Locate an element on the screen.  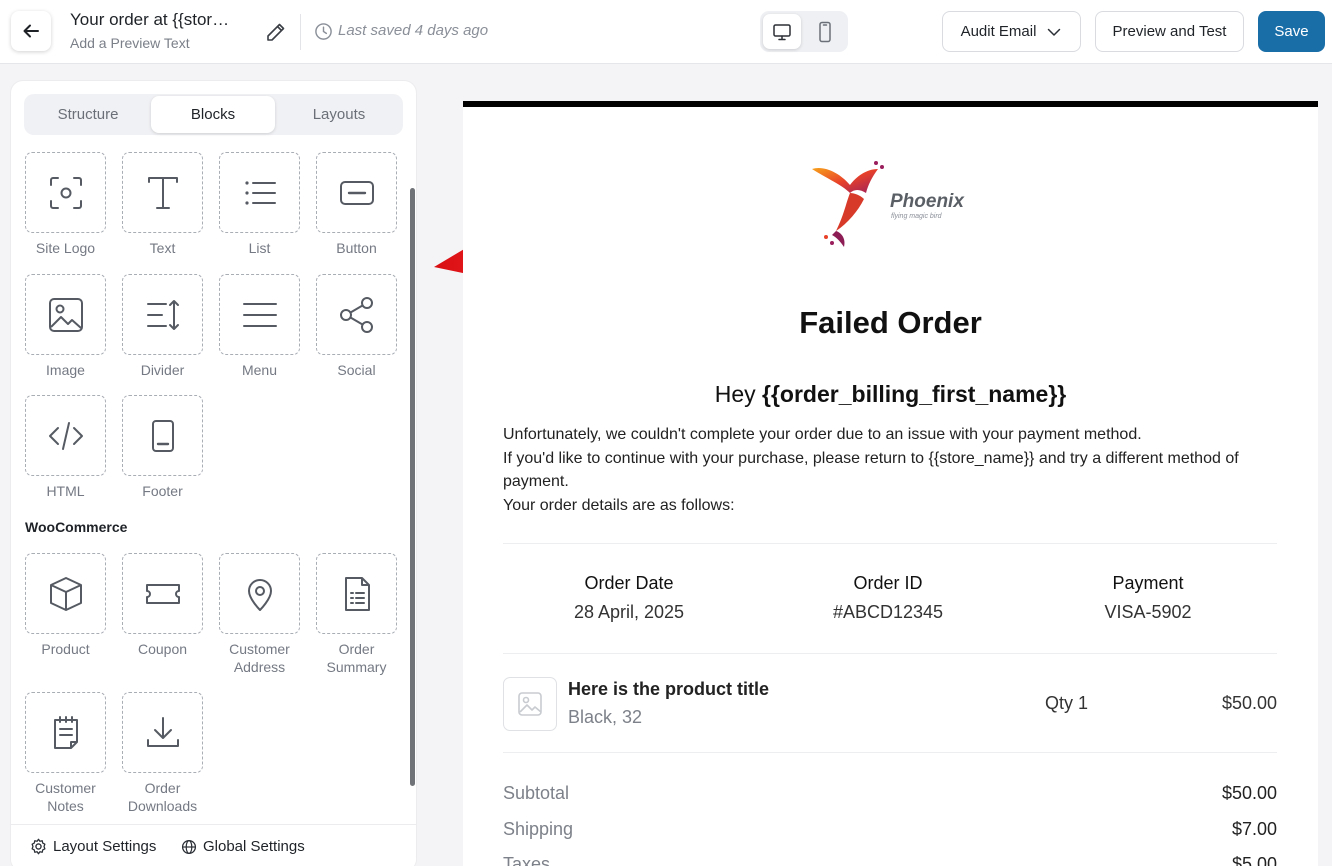
desktop-view-button is located at coordinates (782, 31).